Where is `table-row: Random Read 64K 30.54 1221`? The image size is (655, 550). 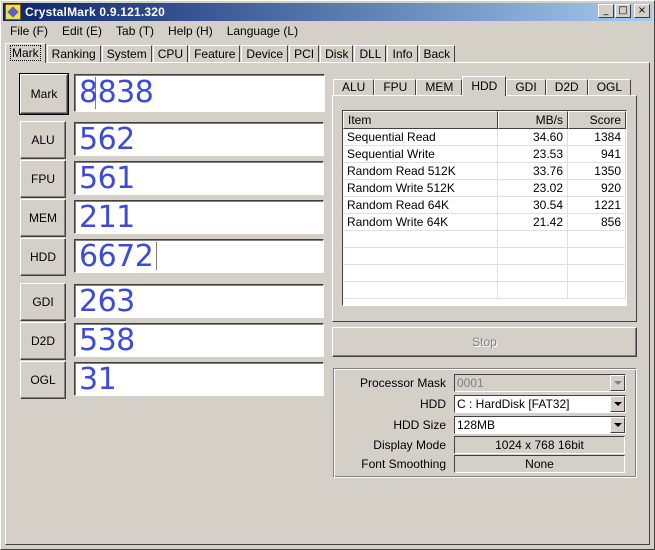
table-row: Random Read 64K 30.54 1221 is located at coordinates (484, 205).